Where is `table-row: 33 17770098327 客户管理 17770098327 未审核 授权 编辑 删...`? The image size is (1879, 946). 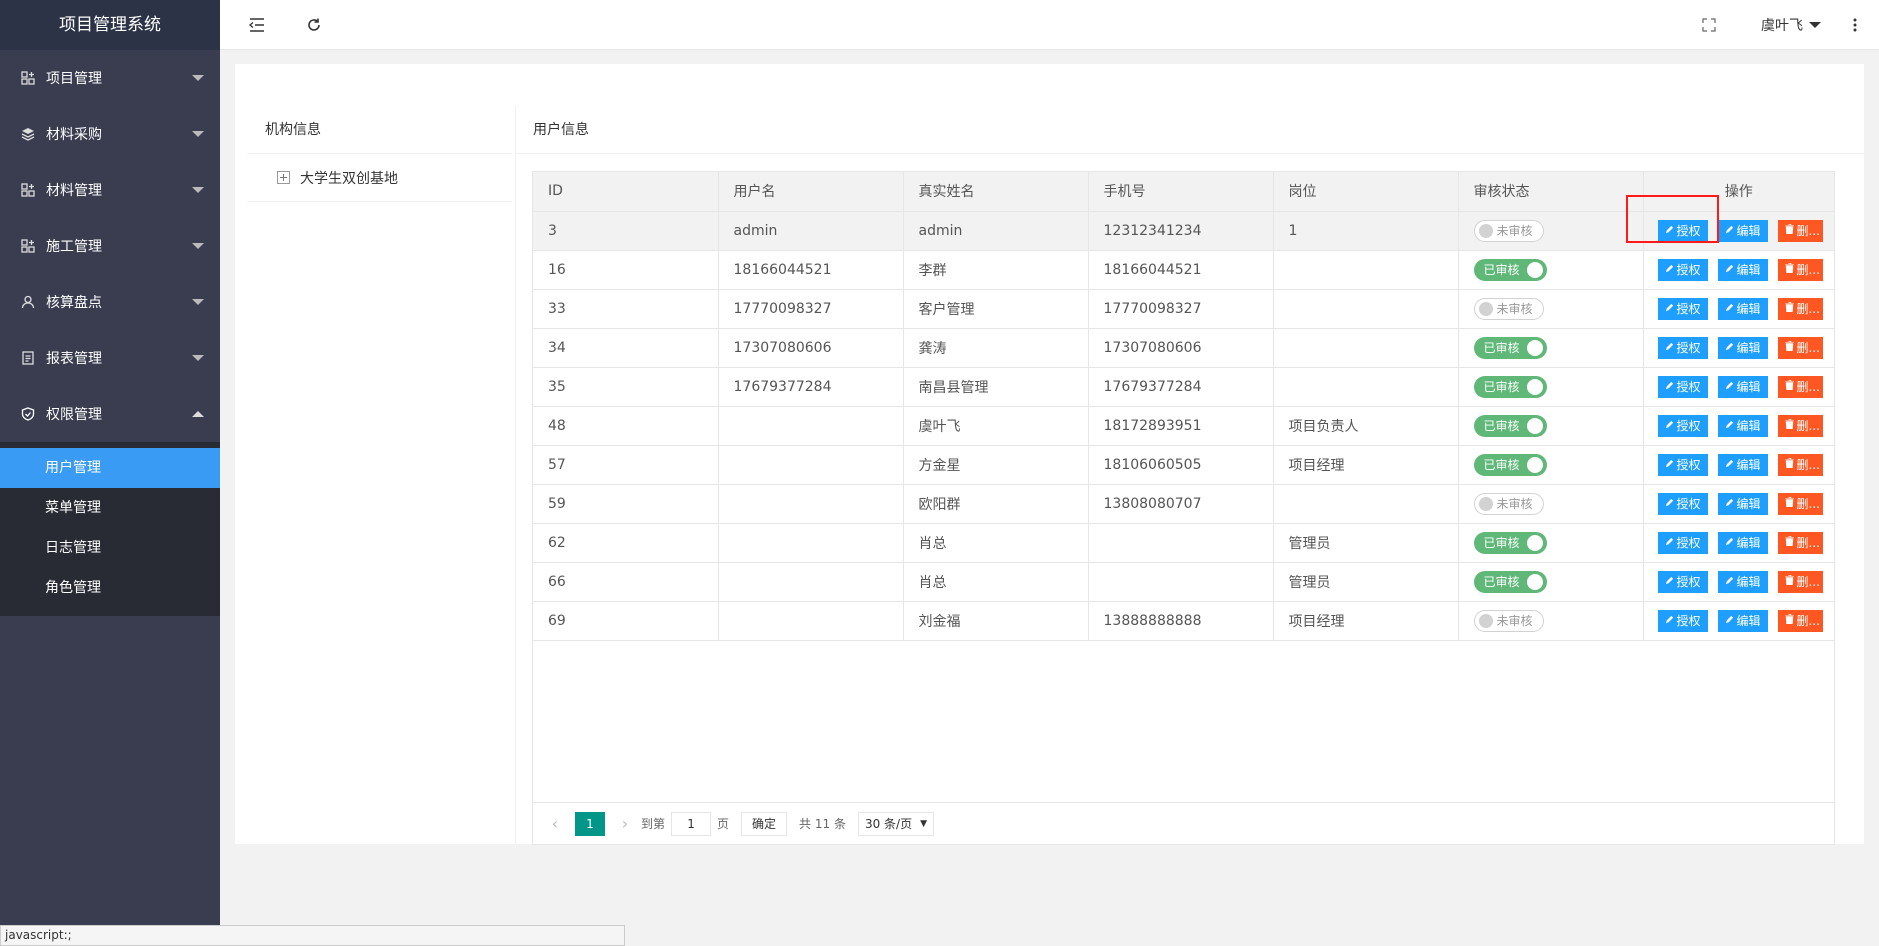 table-row: 33 17770098327 客户管理 17770098327 未审核 授权 编辑 删... is located at coordinates (1183, 309).